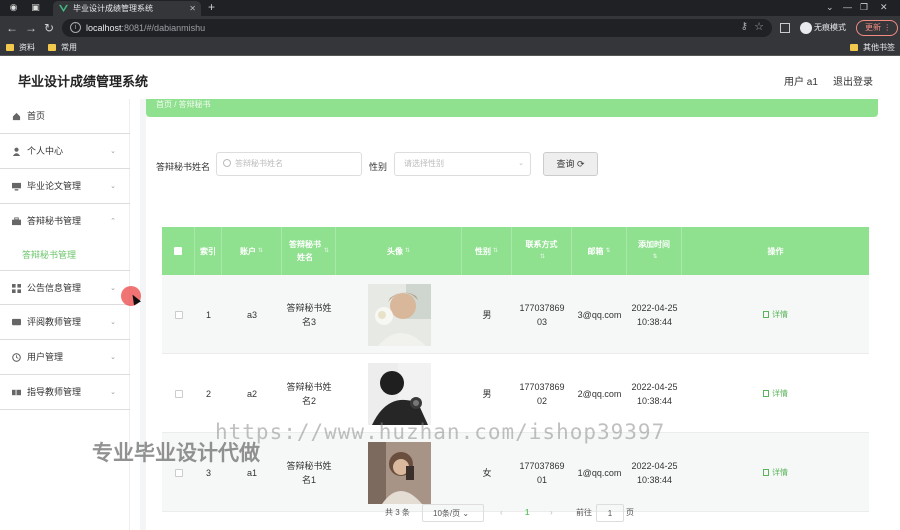  Describe the element at coordinates (847, 7) in the screenshot. I see `window-minimize-icon: —` at that location.